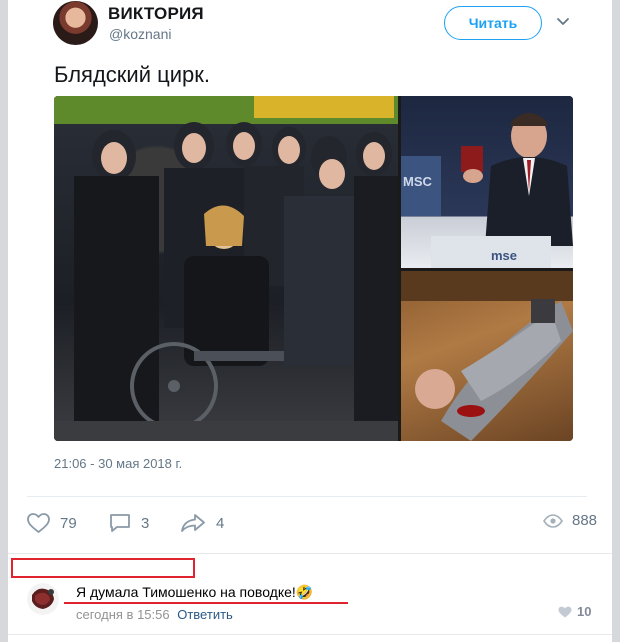  Describe the element at coordinates (553, 520) in the screenshot. I see `eye-icon` at that location.